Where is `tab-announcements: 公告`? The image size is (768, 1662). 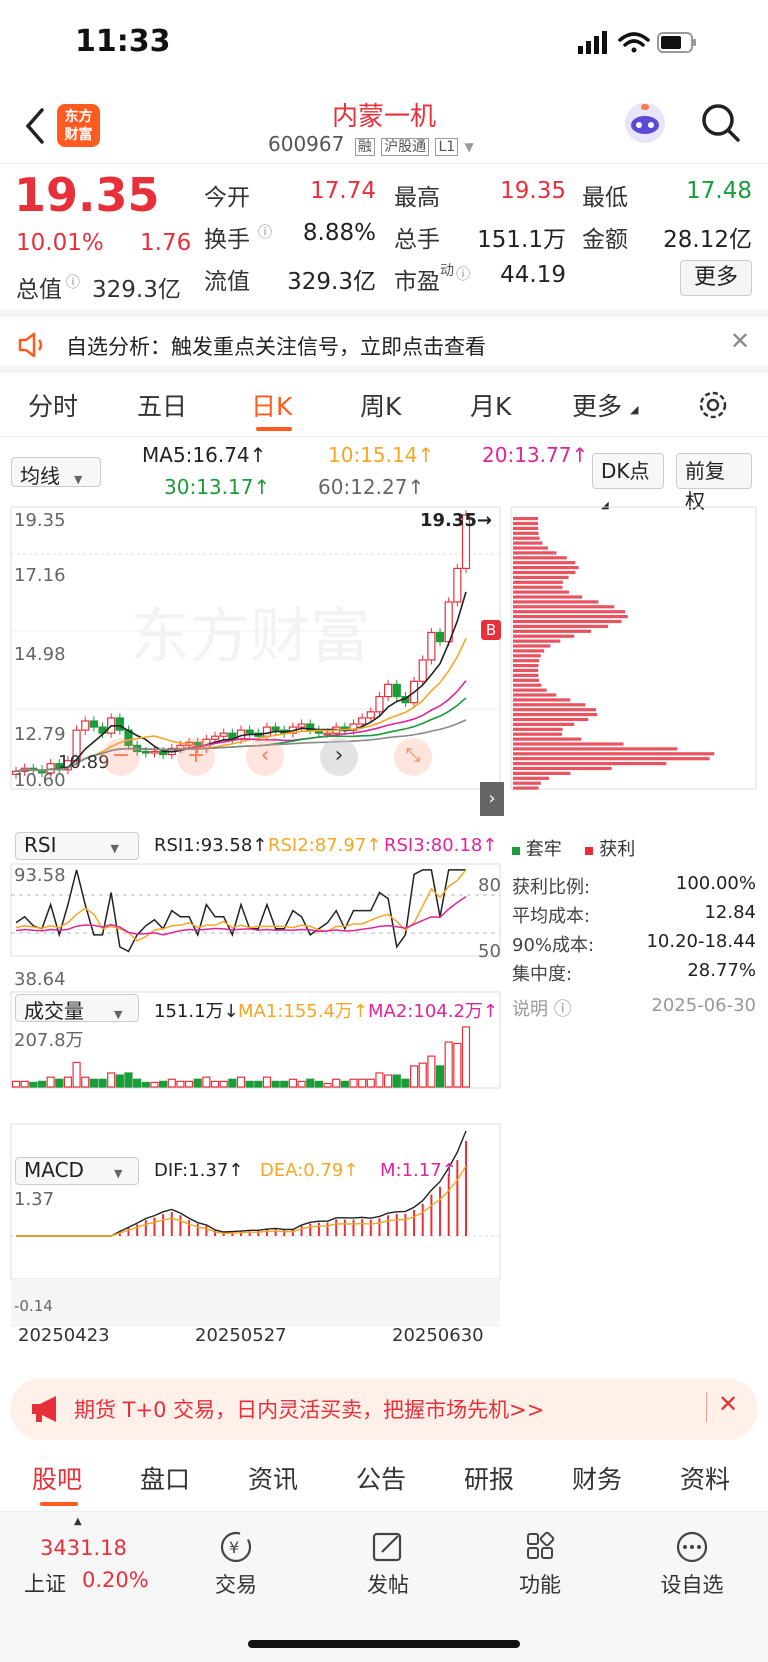
tab-announcements: 公告 is located at coordinates (381, 1478).